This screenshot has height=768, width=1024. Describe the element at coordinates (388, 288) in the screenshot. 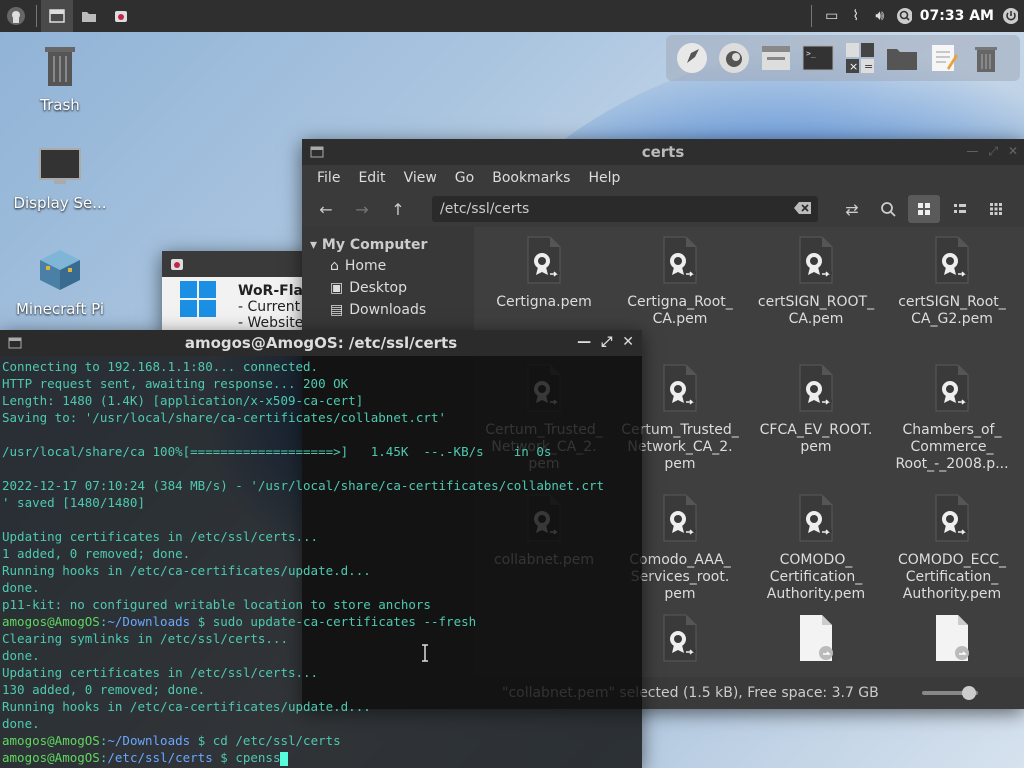

I see `sidebar-item-desktop: ▣ Desktop` at that location.